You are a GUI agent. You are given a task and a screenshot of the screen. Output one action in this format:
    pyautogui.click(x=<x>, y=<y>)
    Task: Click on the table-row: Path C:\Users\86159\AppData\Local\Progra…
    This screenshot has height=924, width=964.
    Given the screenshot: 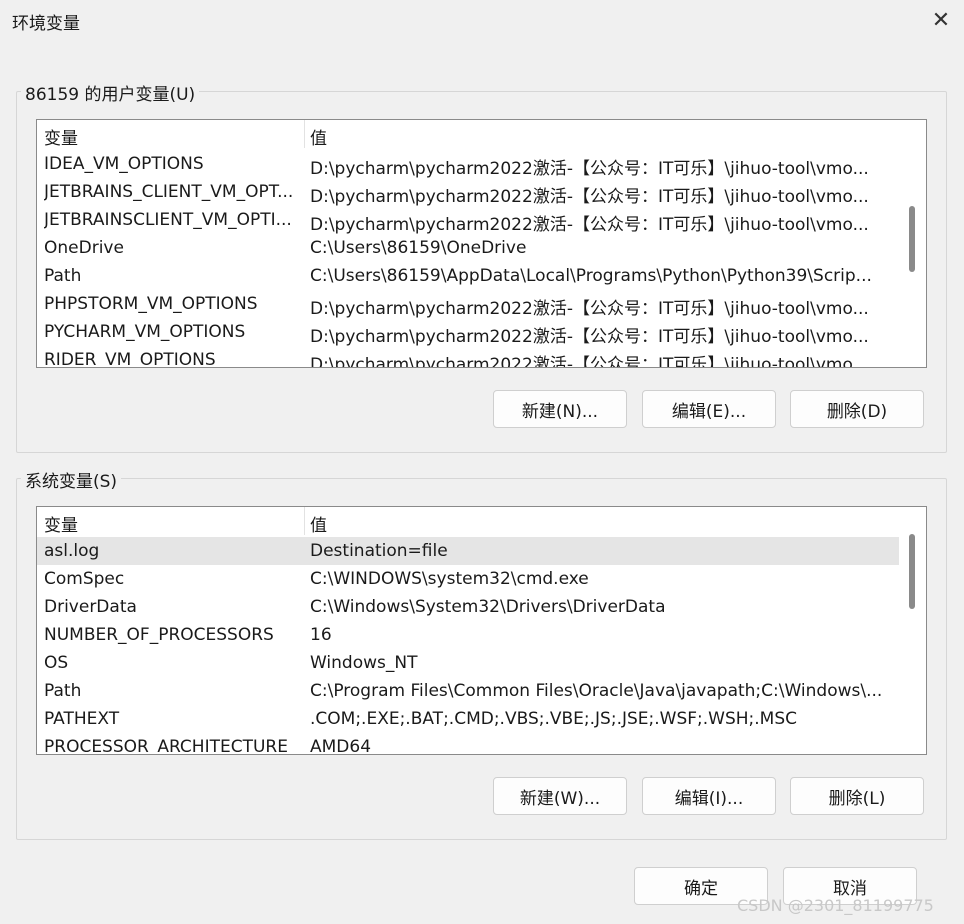 What is the action you would take?
    pyautogui.click(x=468, y=276)
    